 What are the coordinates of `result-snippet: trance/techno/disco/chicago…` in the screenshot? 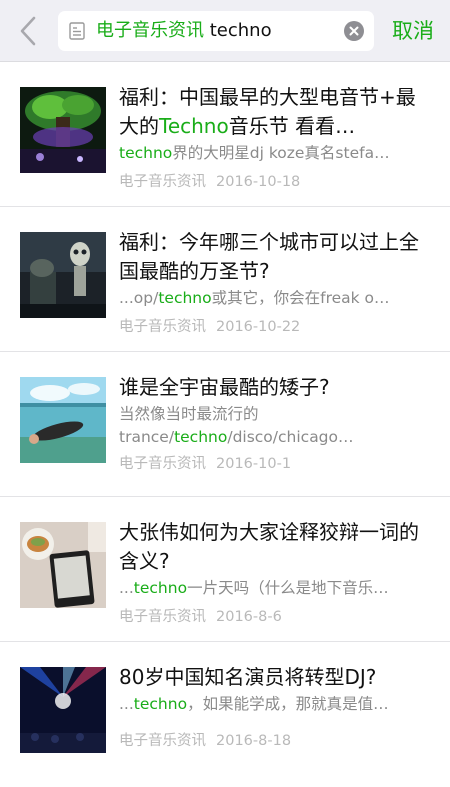 It's located at (236, 437).